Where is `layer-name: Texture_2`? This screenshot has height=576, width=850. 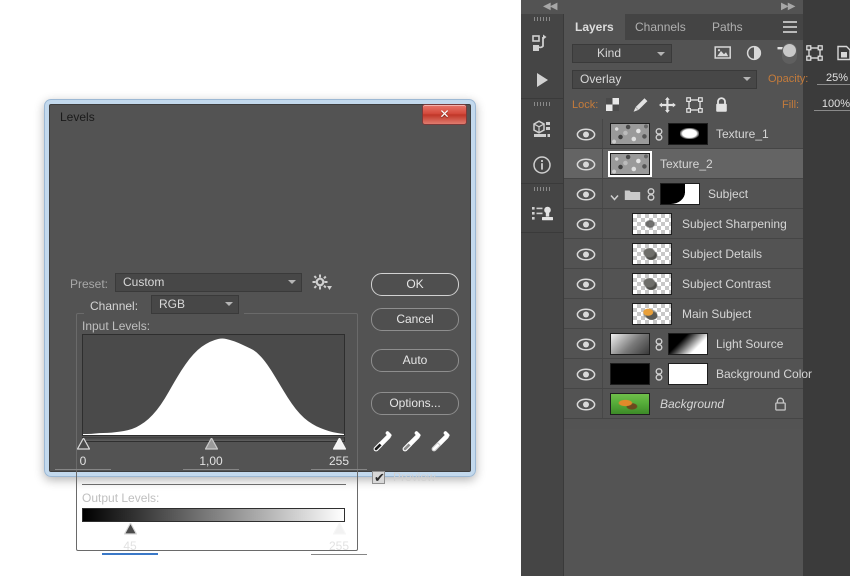
layer-name: Texture_2 is located at coordinates (686, 164).